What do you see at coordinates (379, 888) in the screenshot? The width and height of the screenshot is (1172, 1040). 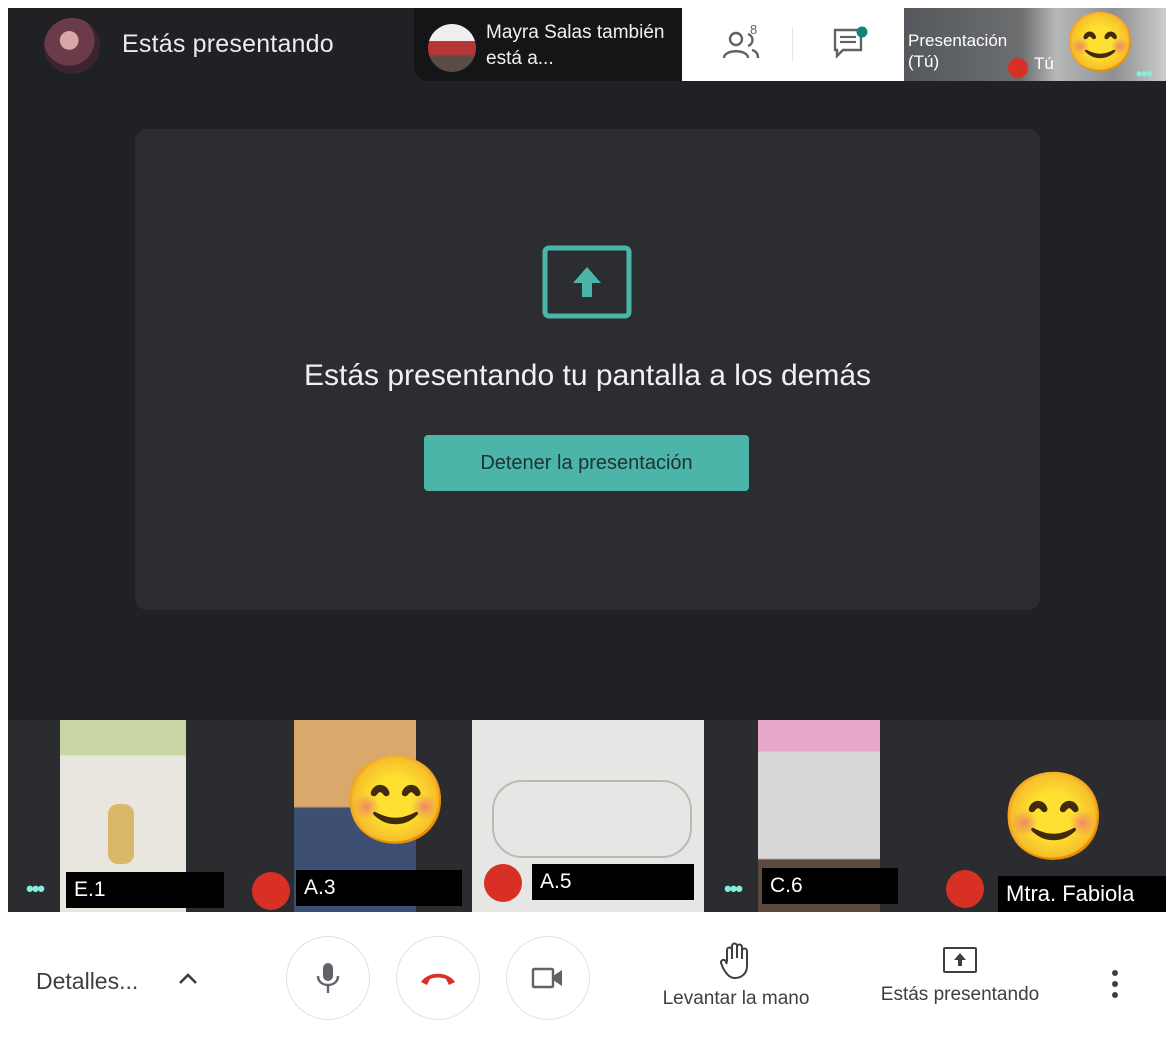 I see `participant-name: A.3` at bounding box center [379, 888].